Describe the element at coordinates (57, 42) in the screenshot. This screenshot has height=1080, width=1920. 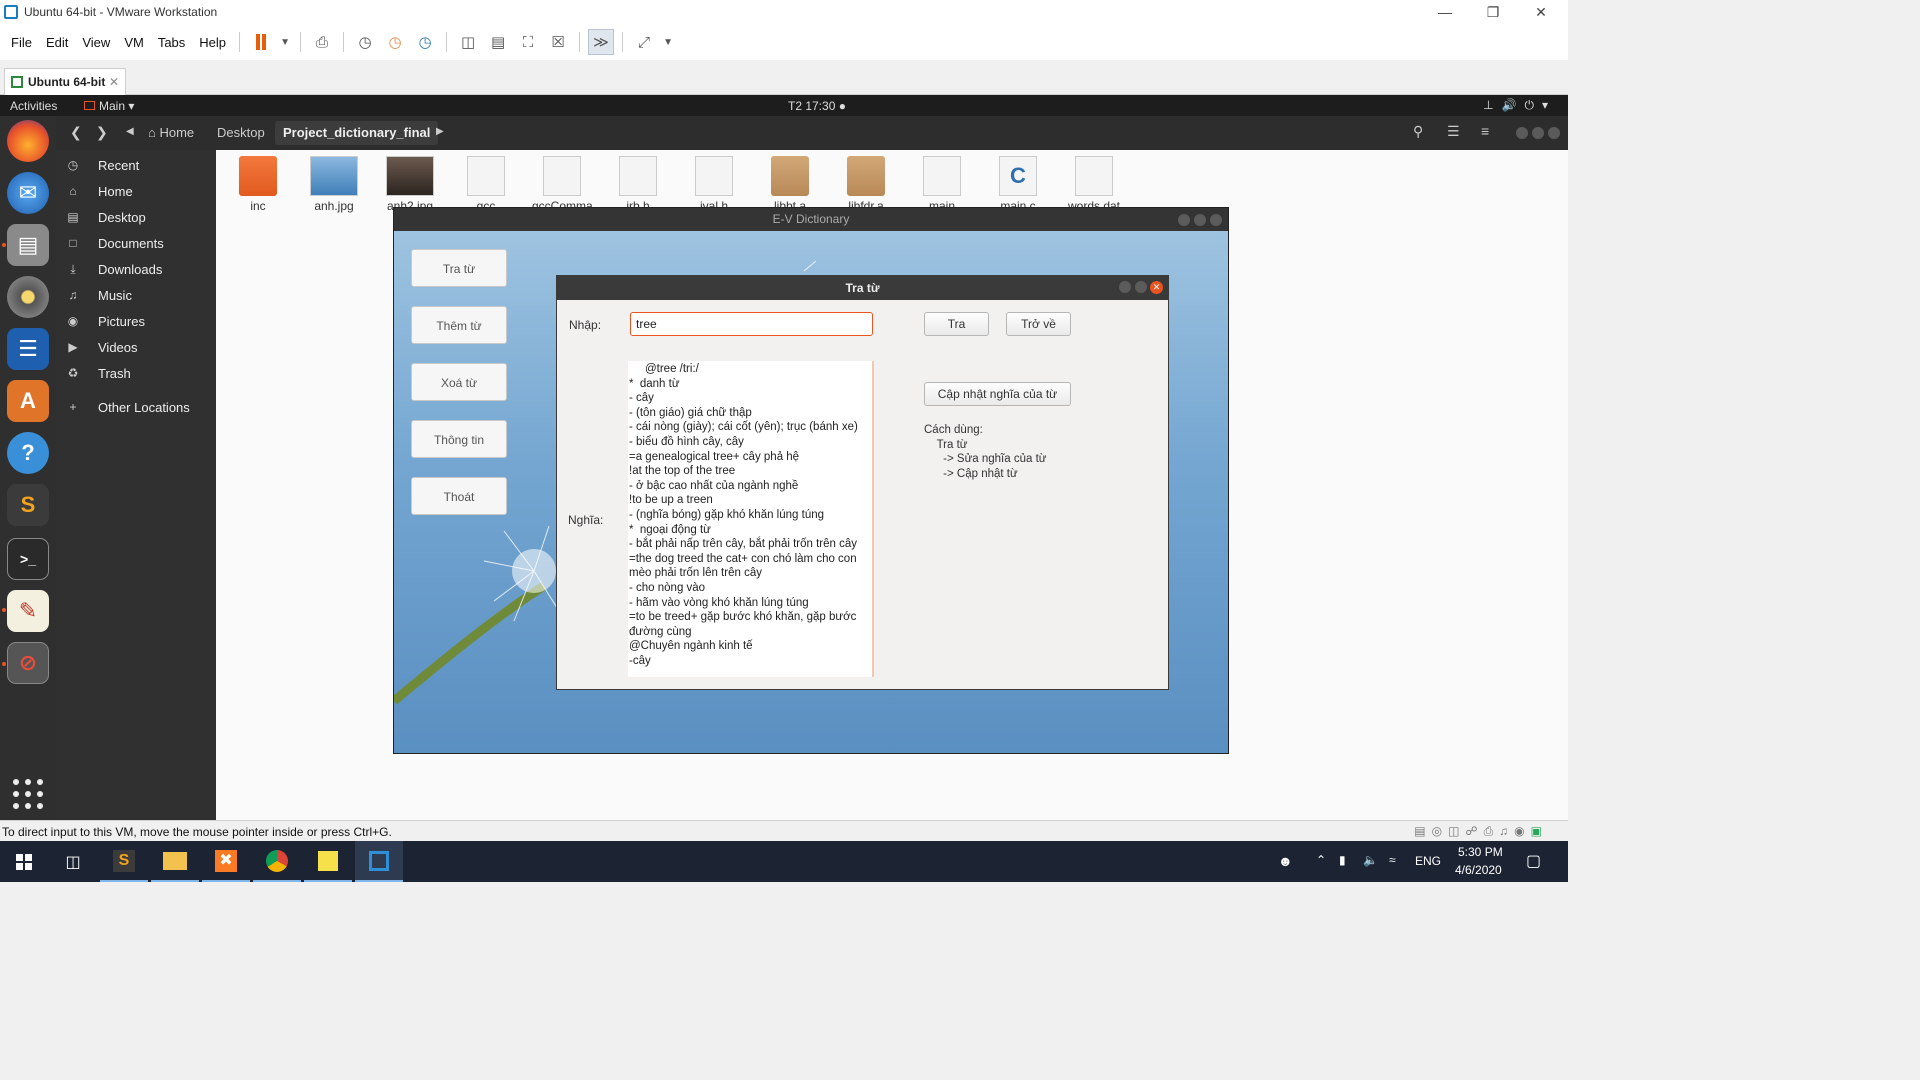
I see `menu-edit: Edit` at that location.